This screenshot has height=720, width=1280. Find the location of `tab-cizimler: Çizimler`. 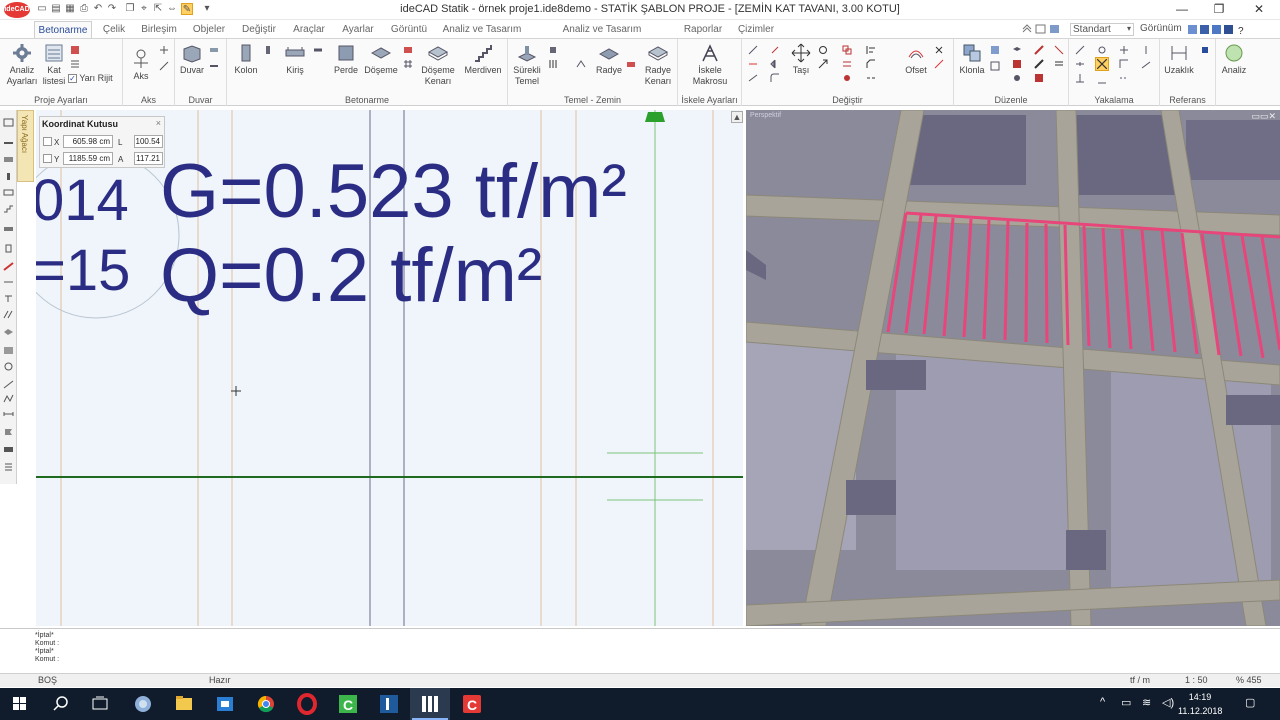

tab-cizimler: Çizimler is located at coordinates (756, 30).